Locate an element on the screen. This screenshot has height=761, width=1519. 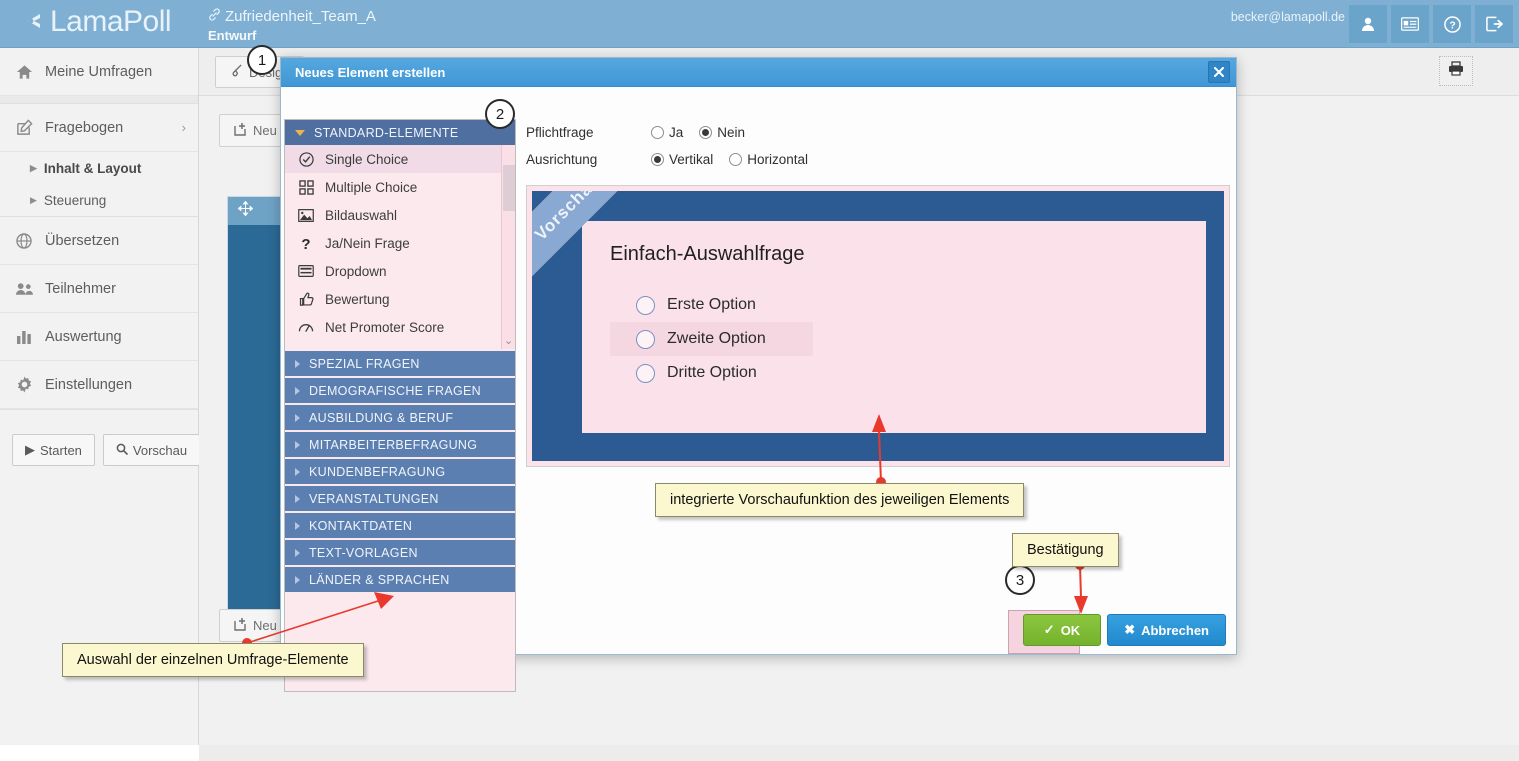
category-label: STANDARD-ELEMENTE is located at coordinates (386, 132).